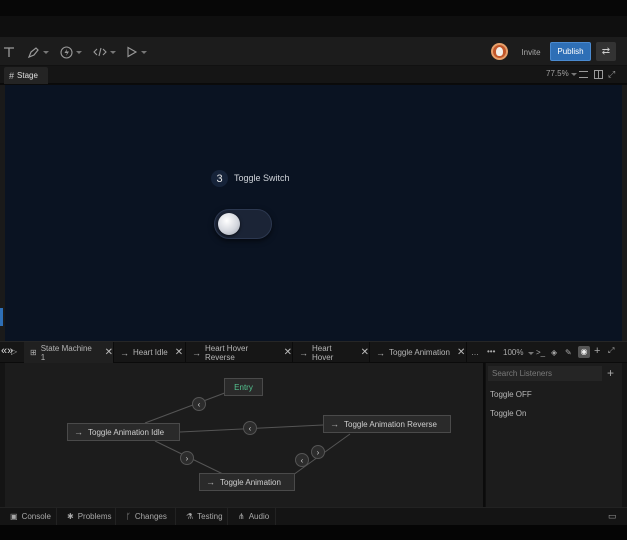 This screenshot has width=627, height=540. I want to click on window-top-bar, so click(313, 8).